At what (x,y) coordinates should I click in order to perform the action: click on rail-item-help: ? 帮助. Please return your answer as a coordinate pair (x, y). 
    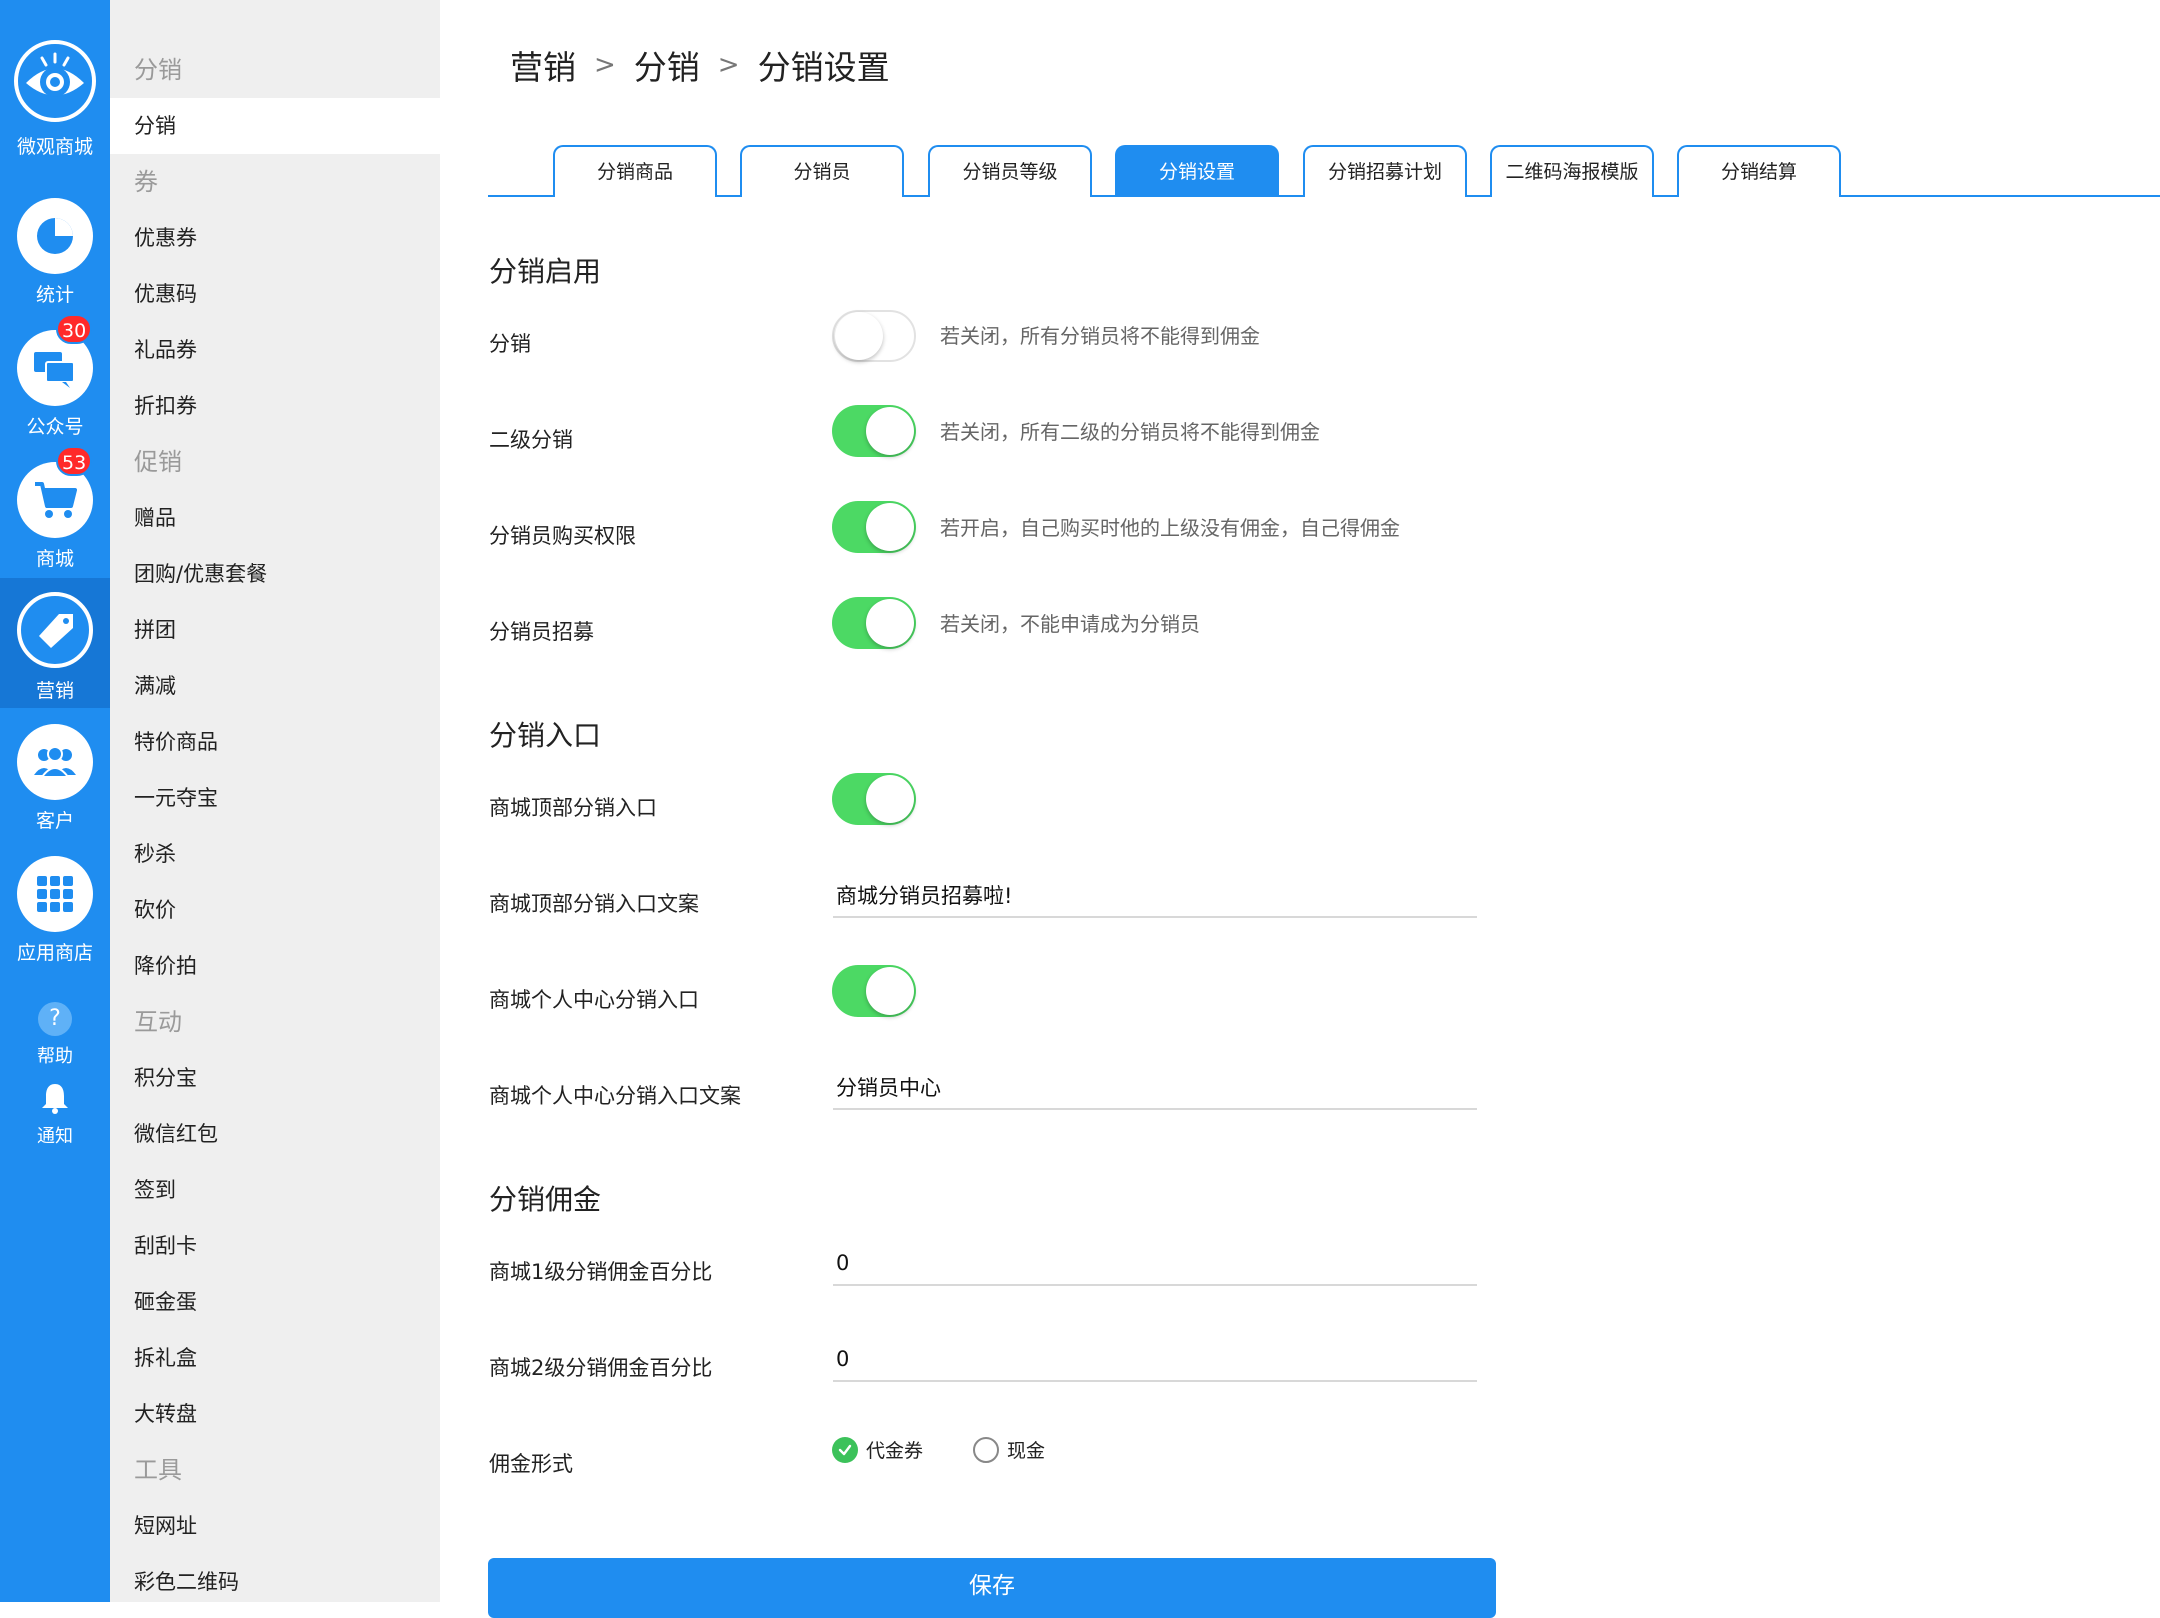
    Looking at the image, I should click on (55, 1035).